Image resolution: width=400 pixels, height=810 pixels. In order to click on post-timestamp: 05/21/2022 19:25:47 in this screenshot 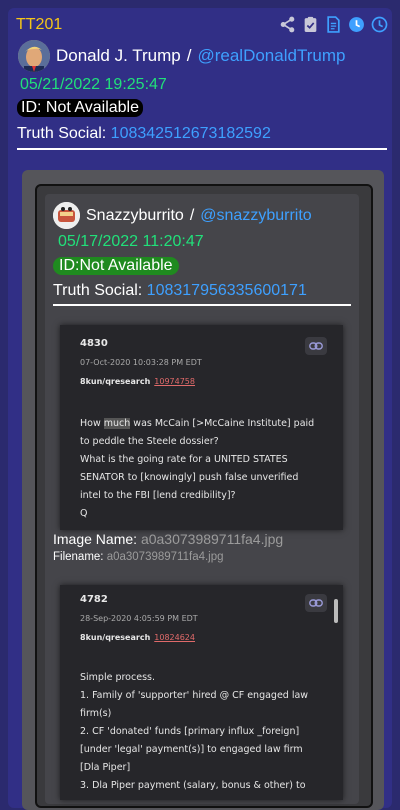, I will do `click(93, 84)`.